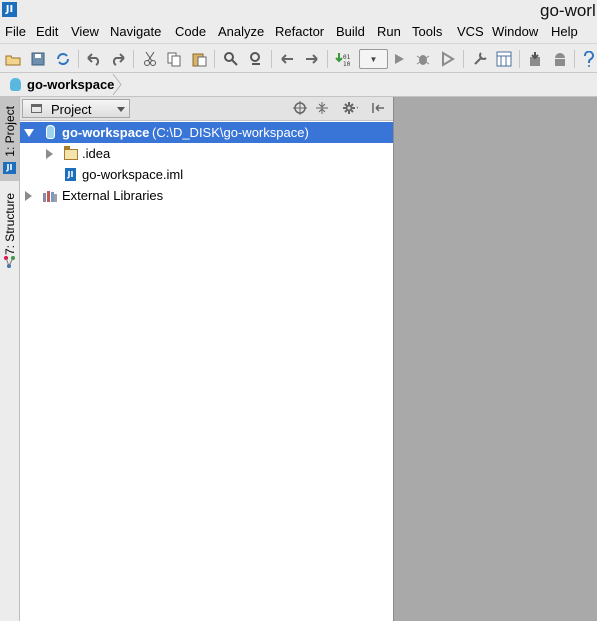  What do you see at coordinates (347, 57) in the screenshot?
I see `svg-text: 01` at bounding box center [347, 57].